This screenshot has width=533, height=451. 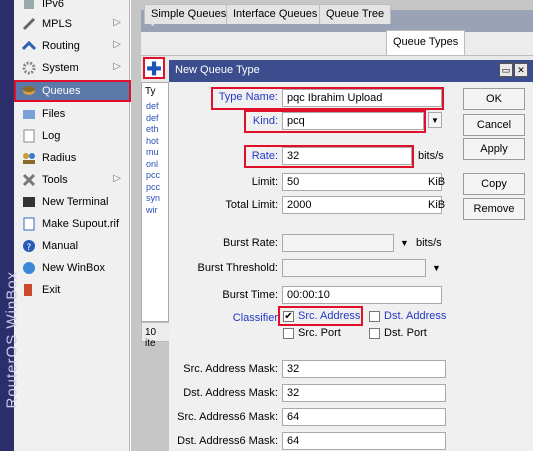 I want to click on kind-dropdown-icon: ▼, so click(x=435, y=120).